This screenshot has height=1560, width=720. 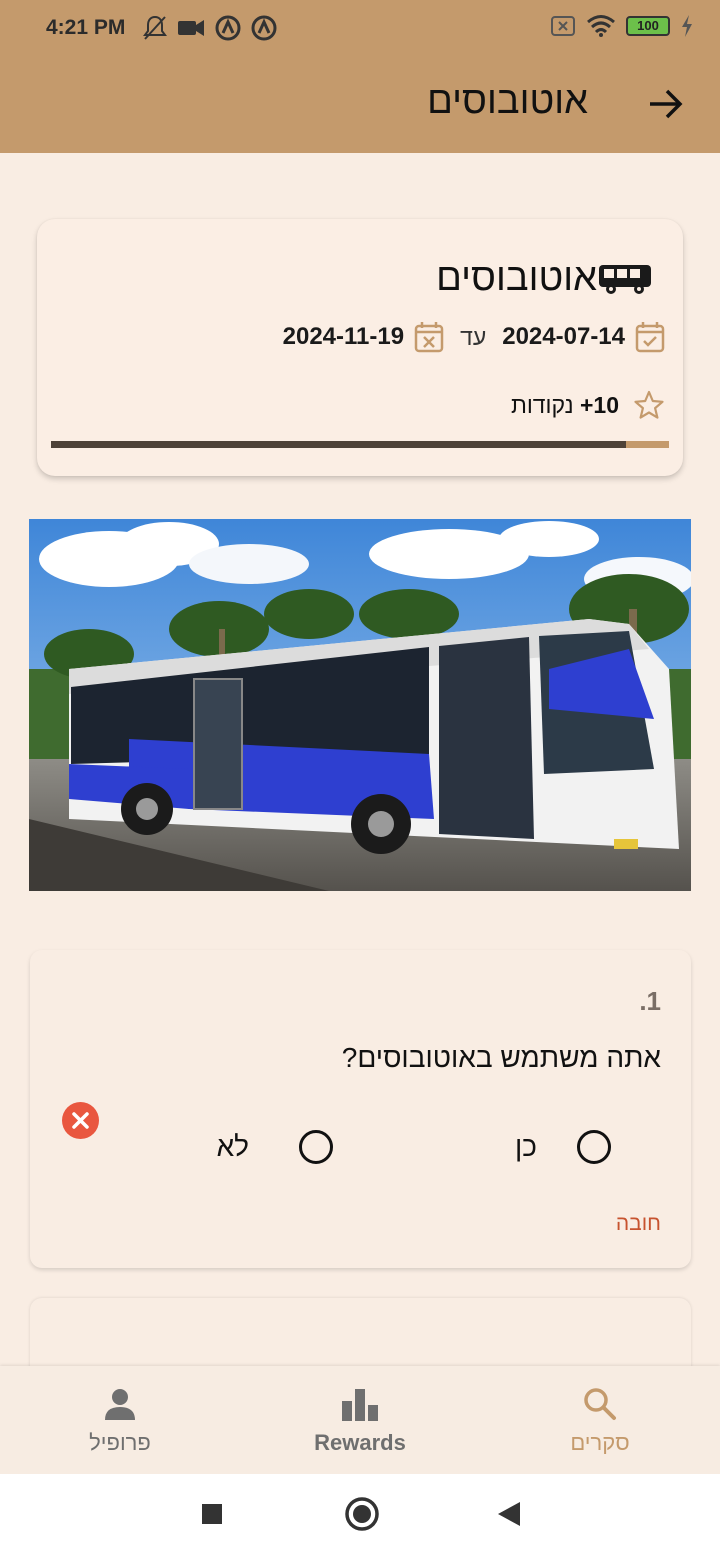 What do you see at coordinates (650, 337) in the screenshot?
I see `calendar-check-icon` at bounding box center [650, 337].